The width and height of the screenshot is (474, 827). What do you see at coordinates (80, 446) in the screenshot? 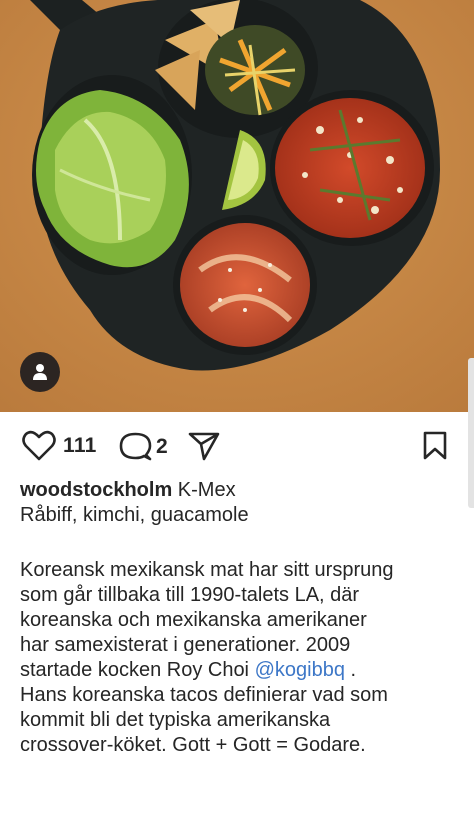
I see `likes-count: 111` at bounding box center [80, 446].